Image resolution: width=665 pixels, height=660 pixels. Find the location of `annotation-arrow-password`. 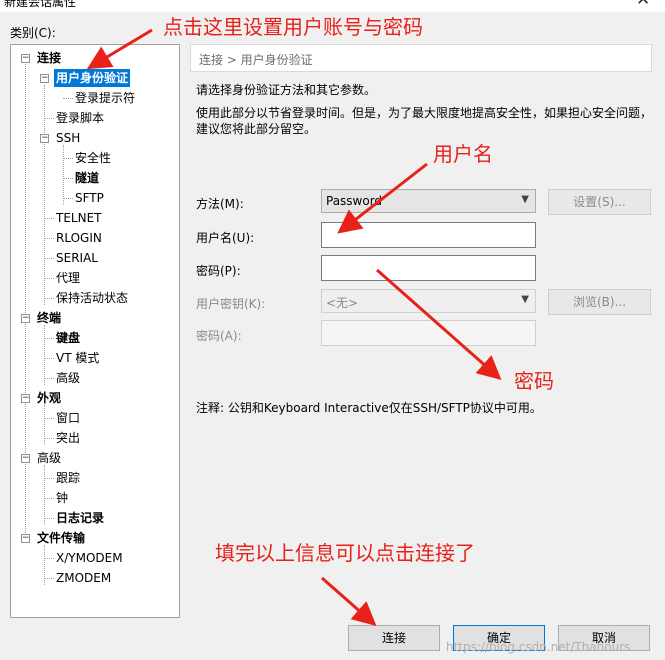

annotation-arrow-password is located at coordinates (439, 324).